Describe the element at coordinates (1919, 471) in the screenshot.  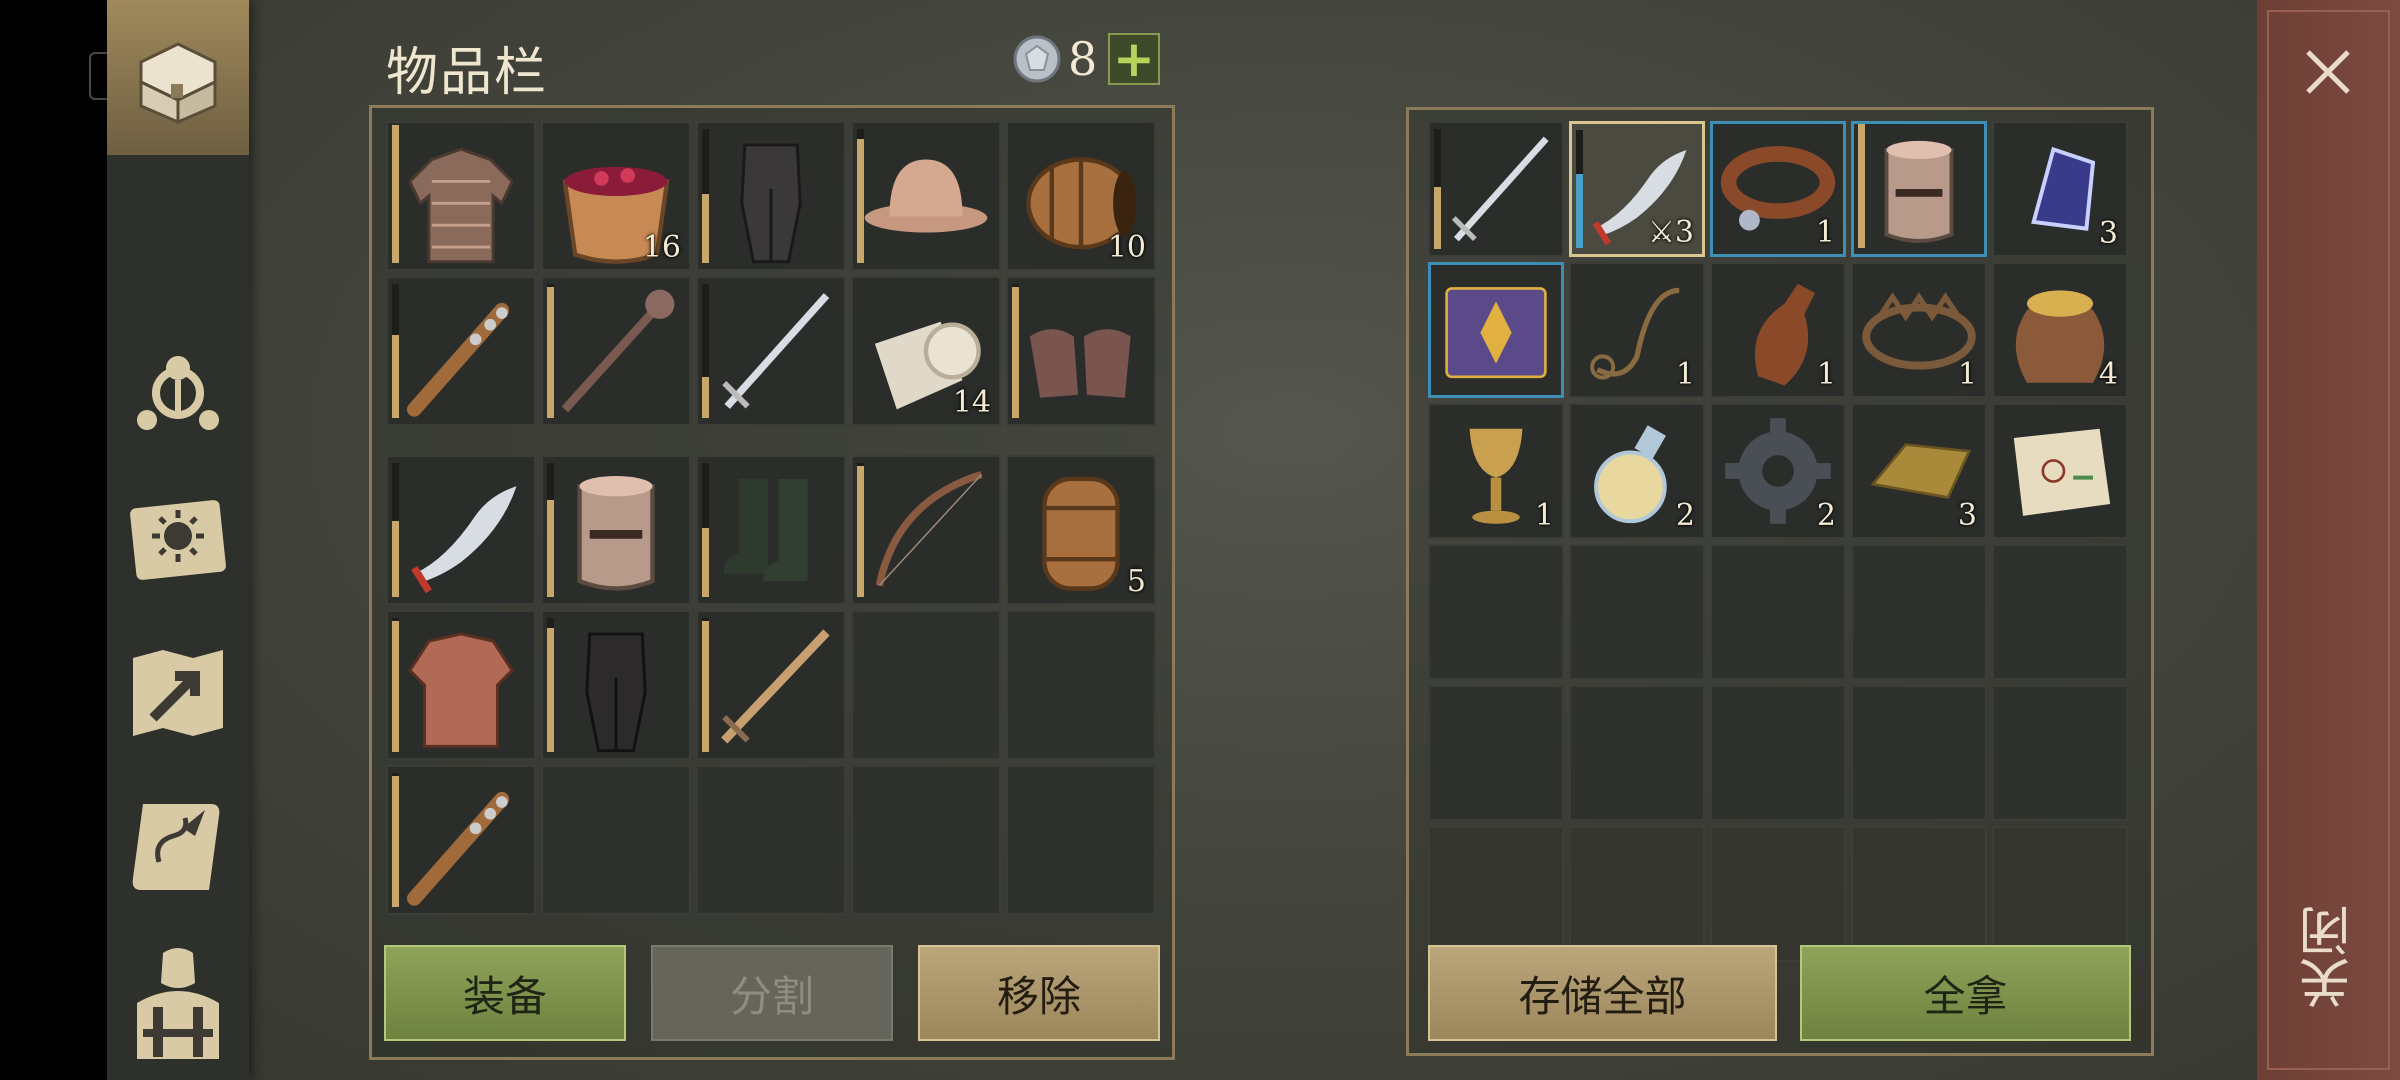
I see `storage-slot-gold-ingot: 3` at that location.